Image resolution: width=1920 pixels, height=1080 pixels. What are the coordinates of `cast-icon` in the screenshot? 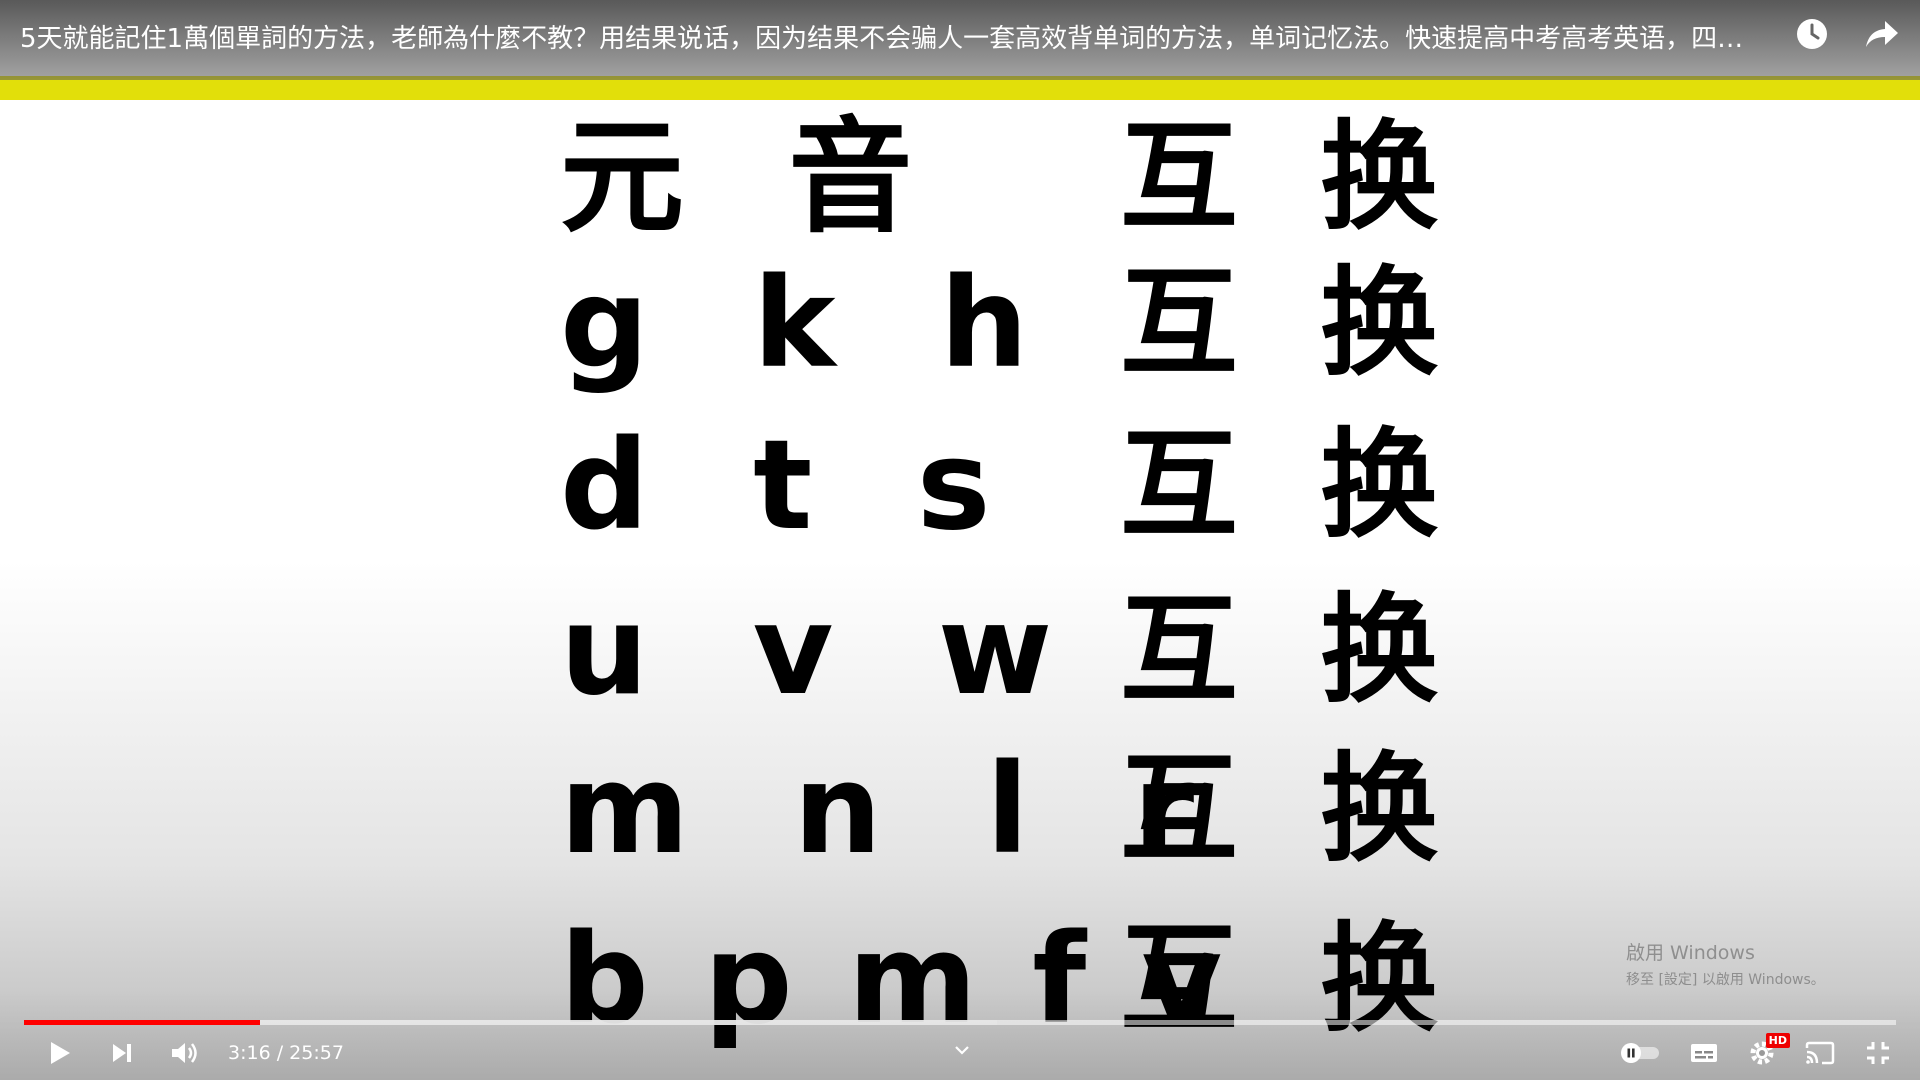 It's located at (1820, 1053).